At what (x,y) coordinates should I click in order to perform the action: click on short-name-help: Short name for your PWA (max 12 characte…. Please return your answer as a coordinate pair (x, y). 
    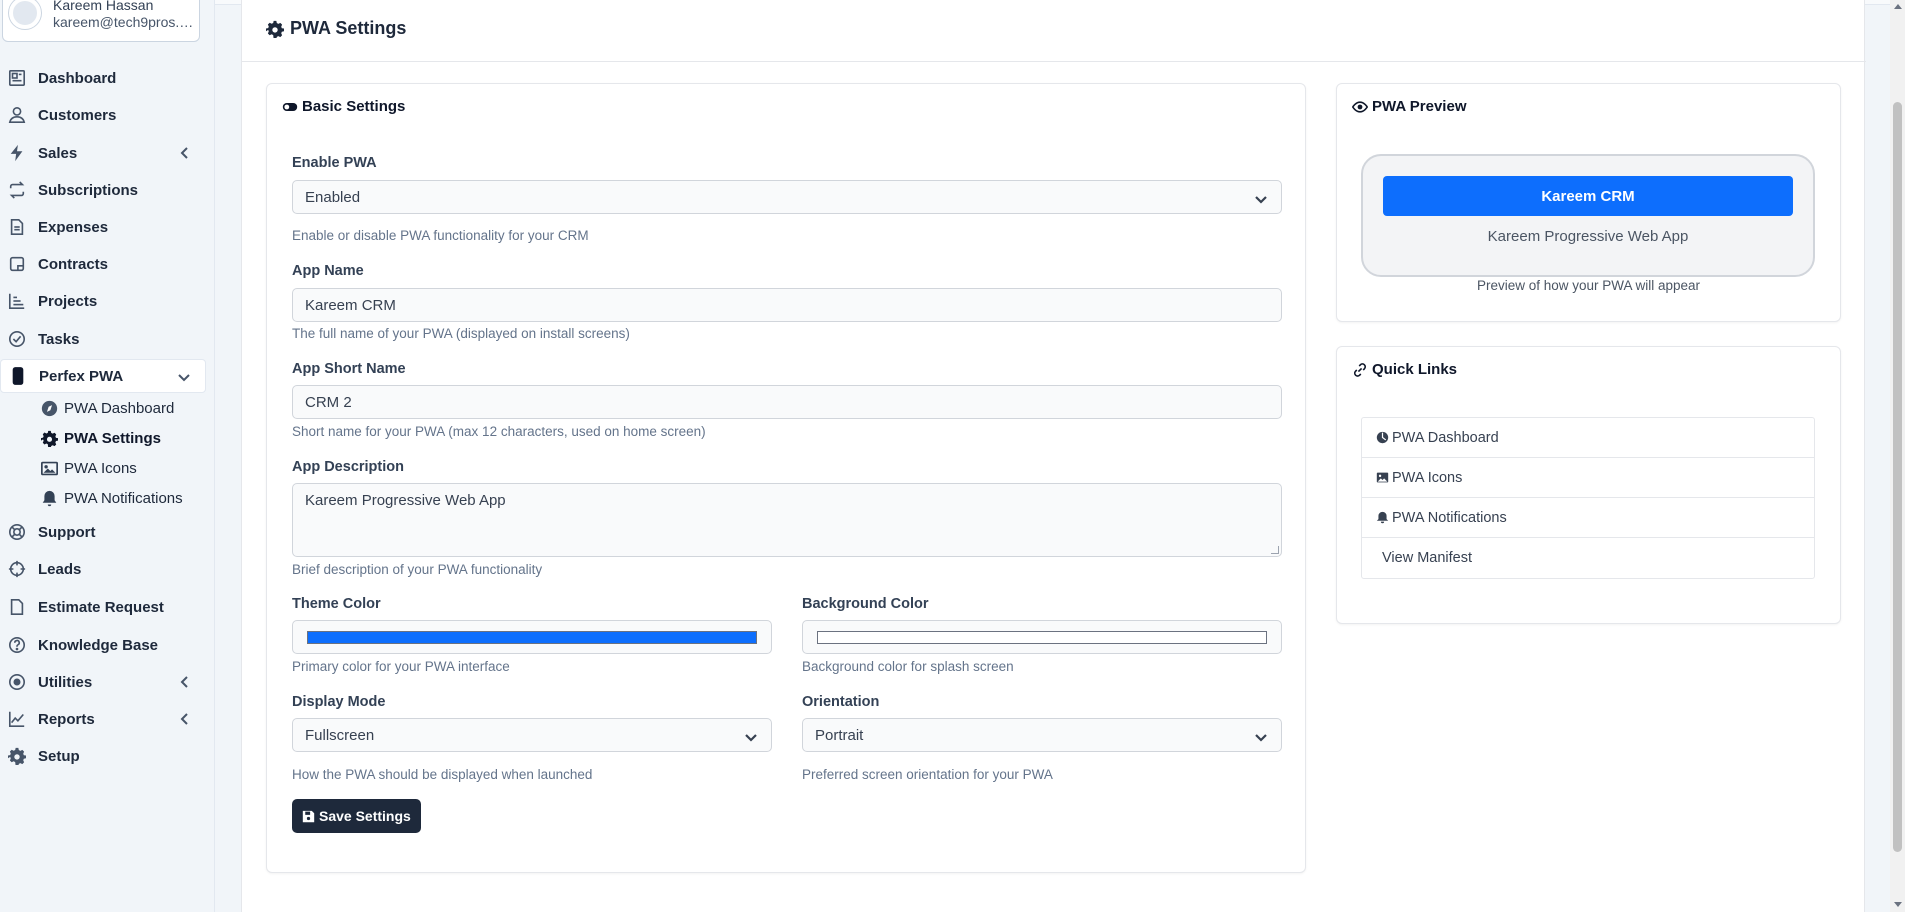
    Looking at the image, I should click on (499, 431).